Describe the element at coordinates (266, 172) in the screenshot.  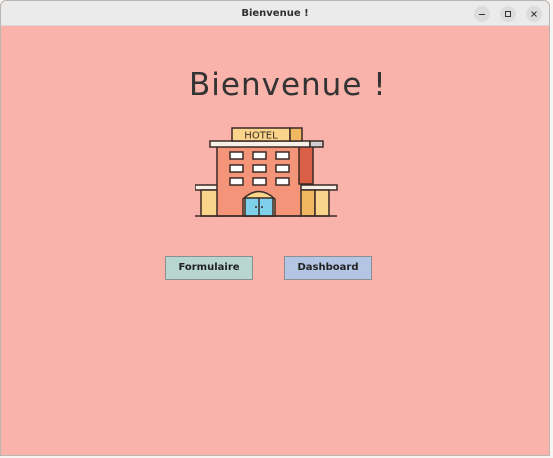
I see `hotel-building-icon: HOTEL` at that location.